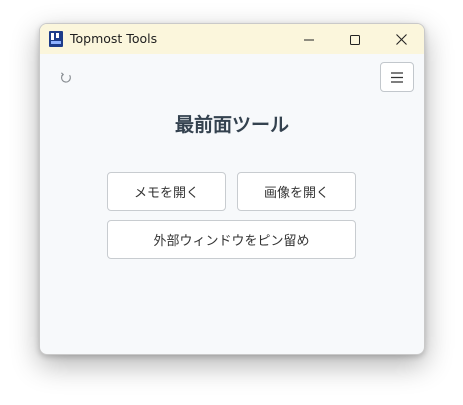  I want to click on minimize-button, so click(309, 39).